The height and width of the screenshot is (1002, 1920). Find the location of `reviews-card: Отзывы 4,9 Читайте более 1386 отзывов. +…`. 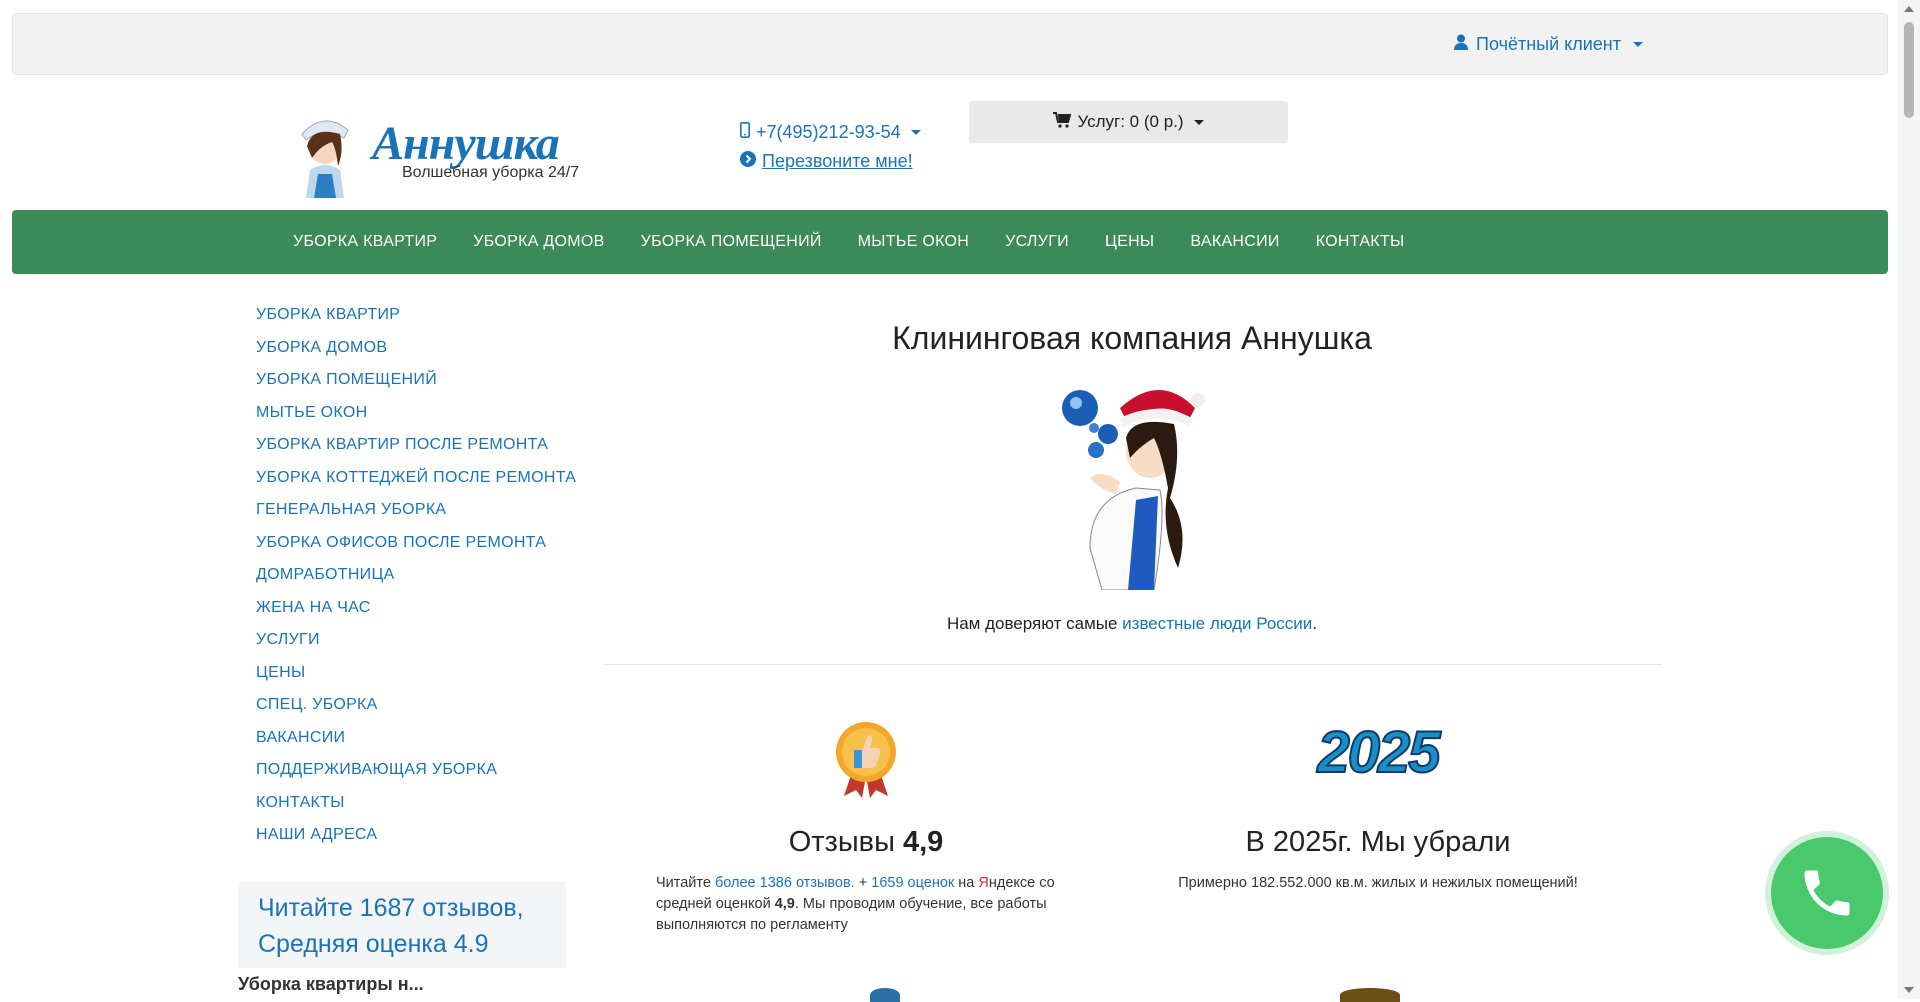

reviews-card: Отзывы 4,9 Читайте более 1386 отзывов. +… is located at coordinates (866, 828).